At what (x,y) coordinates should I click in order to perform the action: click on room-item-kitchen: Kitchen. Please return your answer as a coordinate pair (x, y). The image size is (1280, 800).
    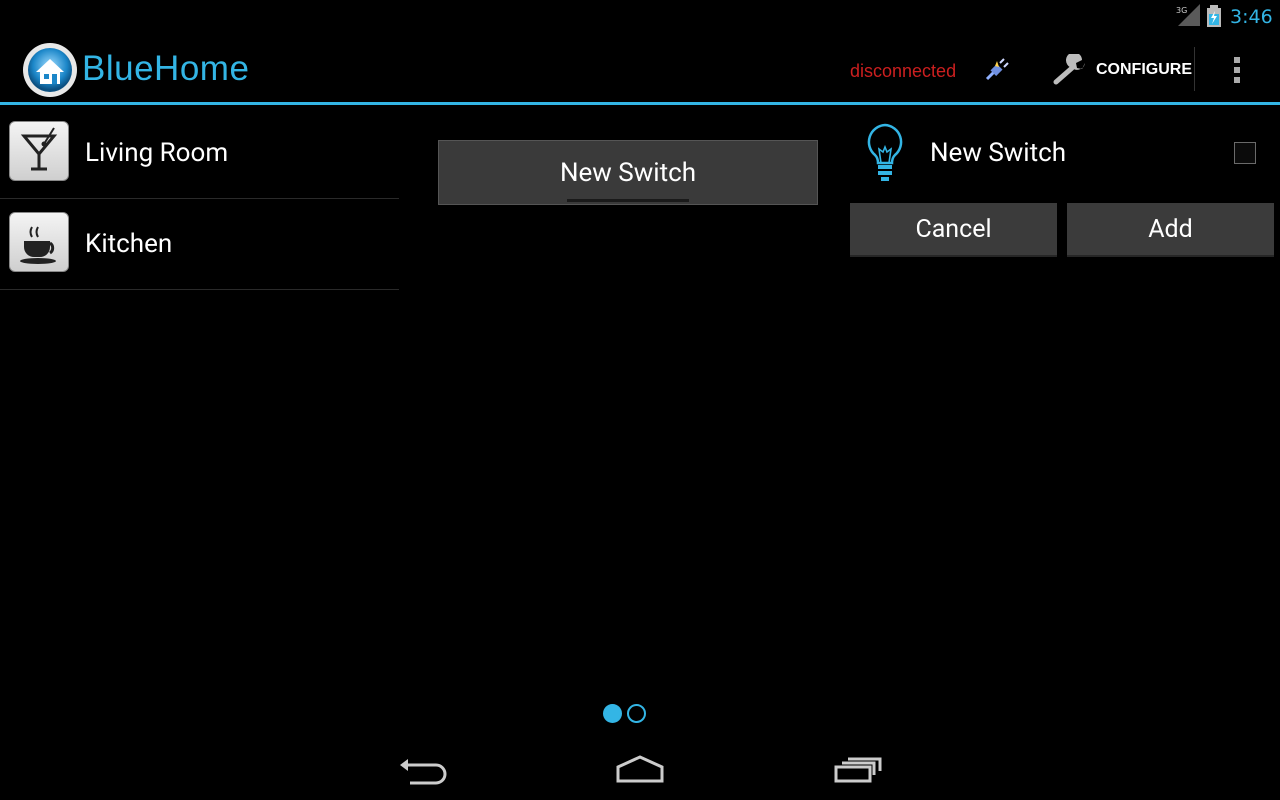
    Looking at the image, I should click on (199, 244).